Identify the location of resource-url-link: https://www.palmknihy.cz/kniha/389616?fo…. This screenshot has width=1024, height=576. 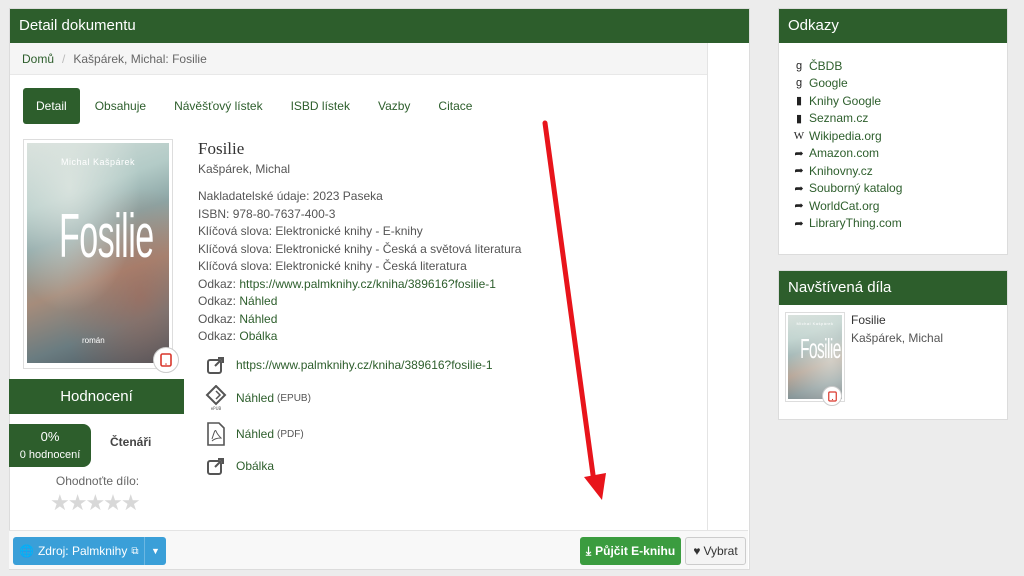
(364, 365).